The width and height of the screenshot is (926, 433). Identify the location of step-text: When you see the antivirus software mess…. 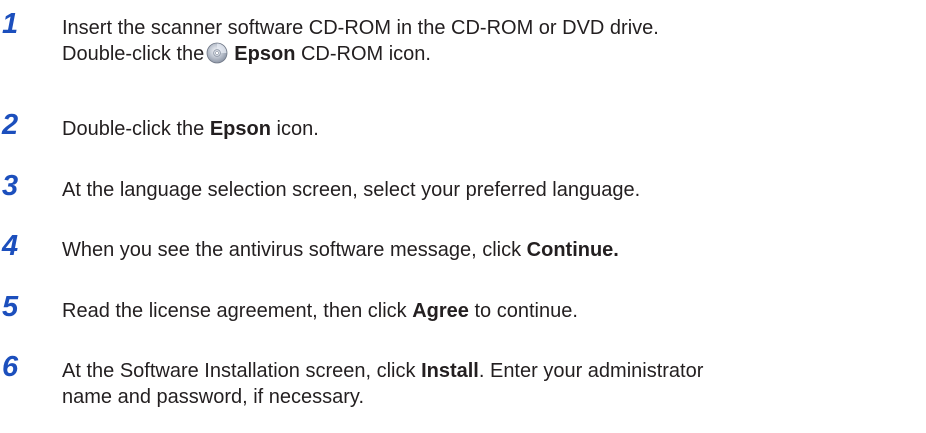
(487, 250).